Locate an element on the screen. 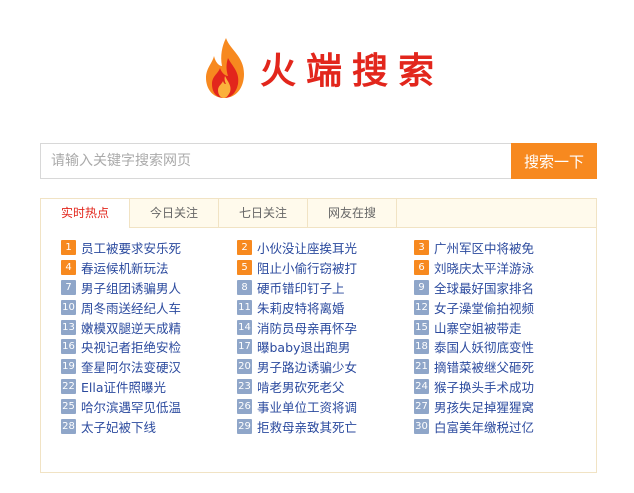 Image resolution: width=634 pixels, height=493 pixels. rank-badge: 4 is located at coordinates (68, 268).